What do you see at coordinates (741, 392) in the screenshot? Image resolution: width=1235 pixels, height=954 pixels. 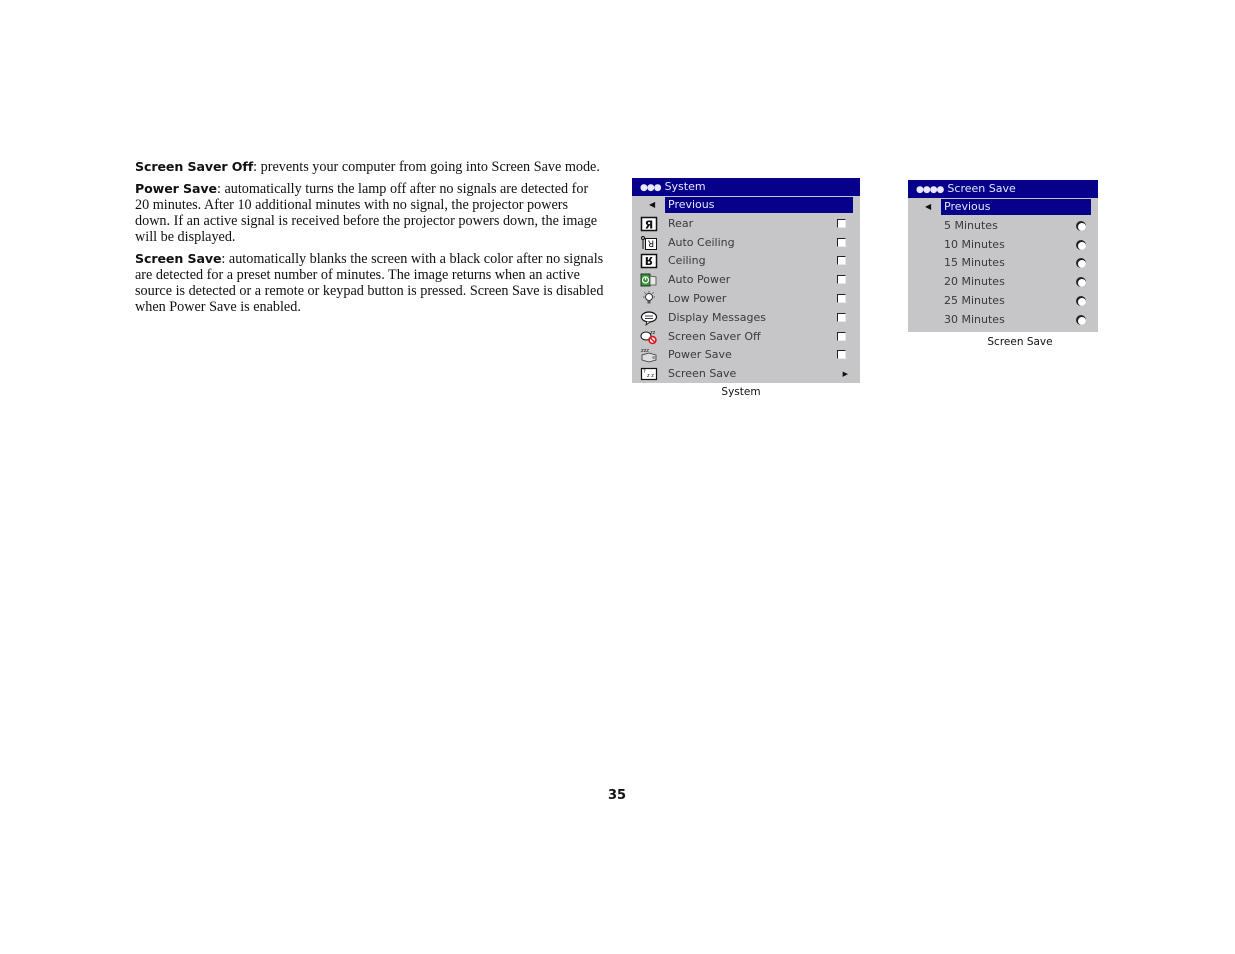 I see `figure-caption: System` at bounding box center [741, 392].